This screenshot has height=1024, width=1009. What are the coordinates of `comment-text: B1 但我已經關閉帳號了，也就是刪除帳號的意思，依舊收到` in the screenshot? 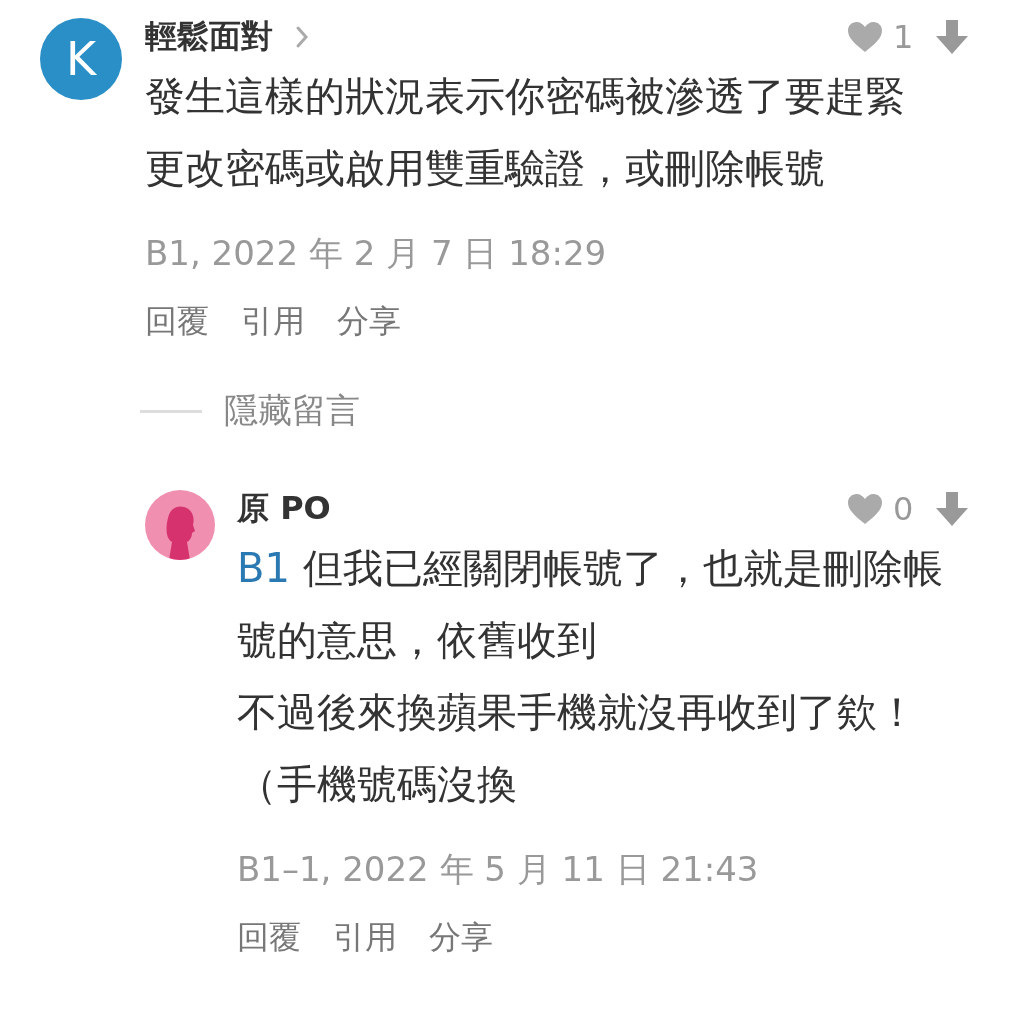 It's located at (590, 604).